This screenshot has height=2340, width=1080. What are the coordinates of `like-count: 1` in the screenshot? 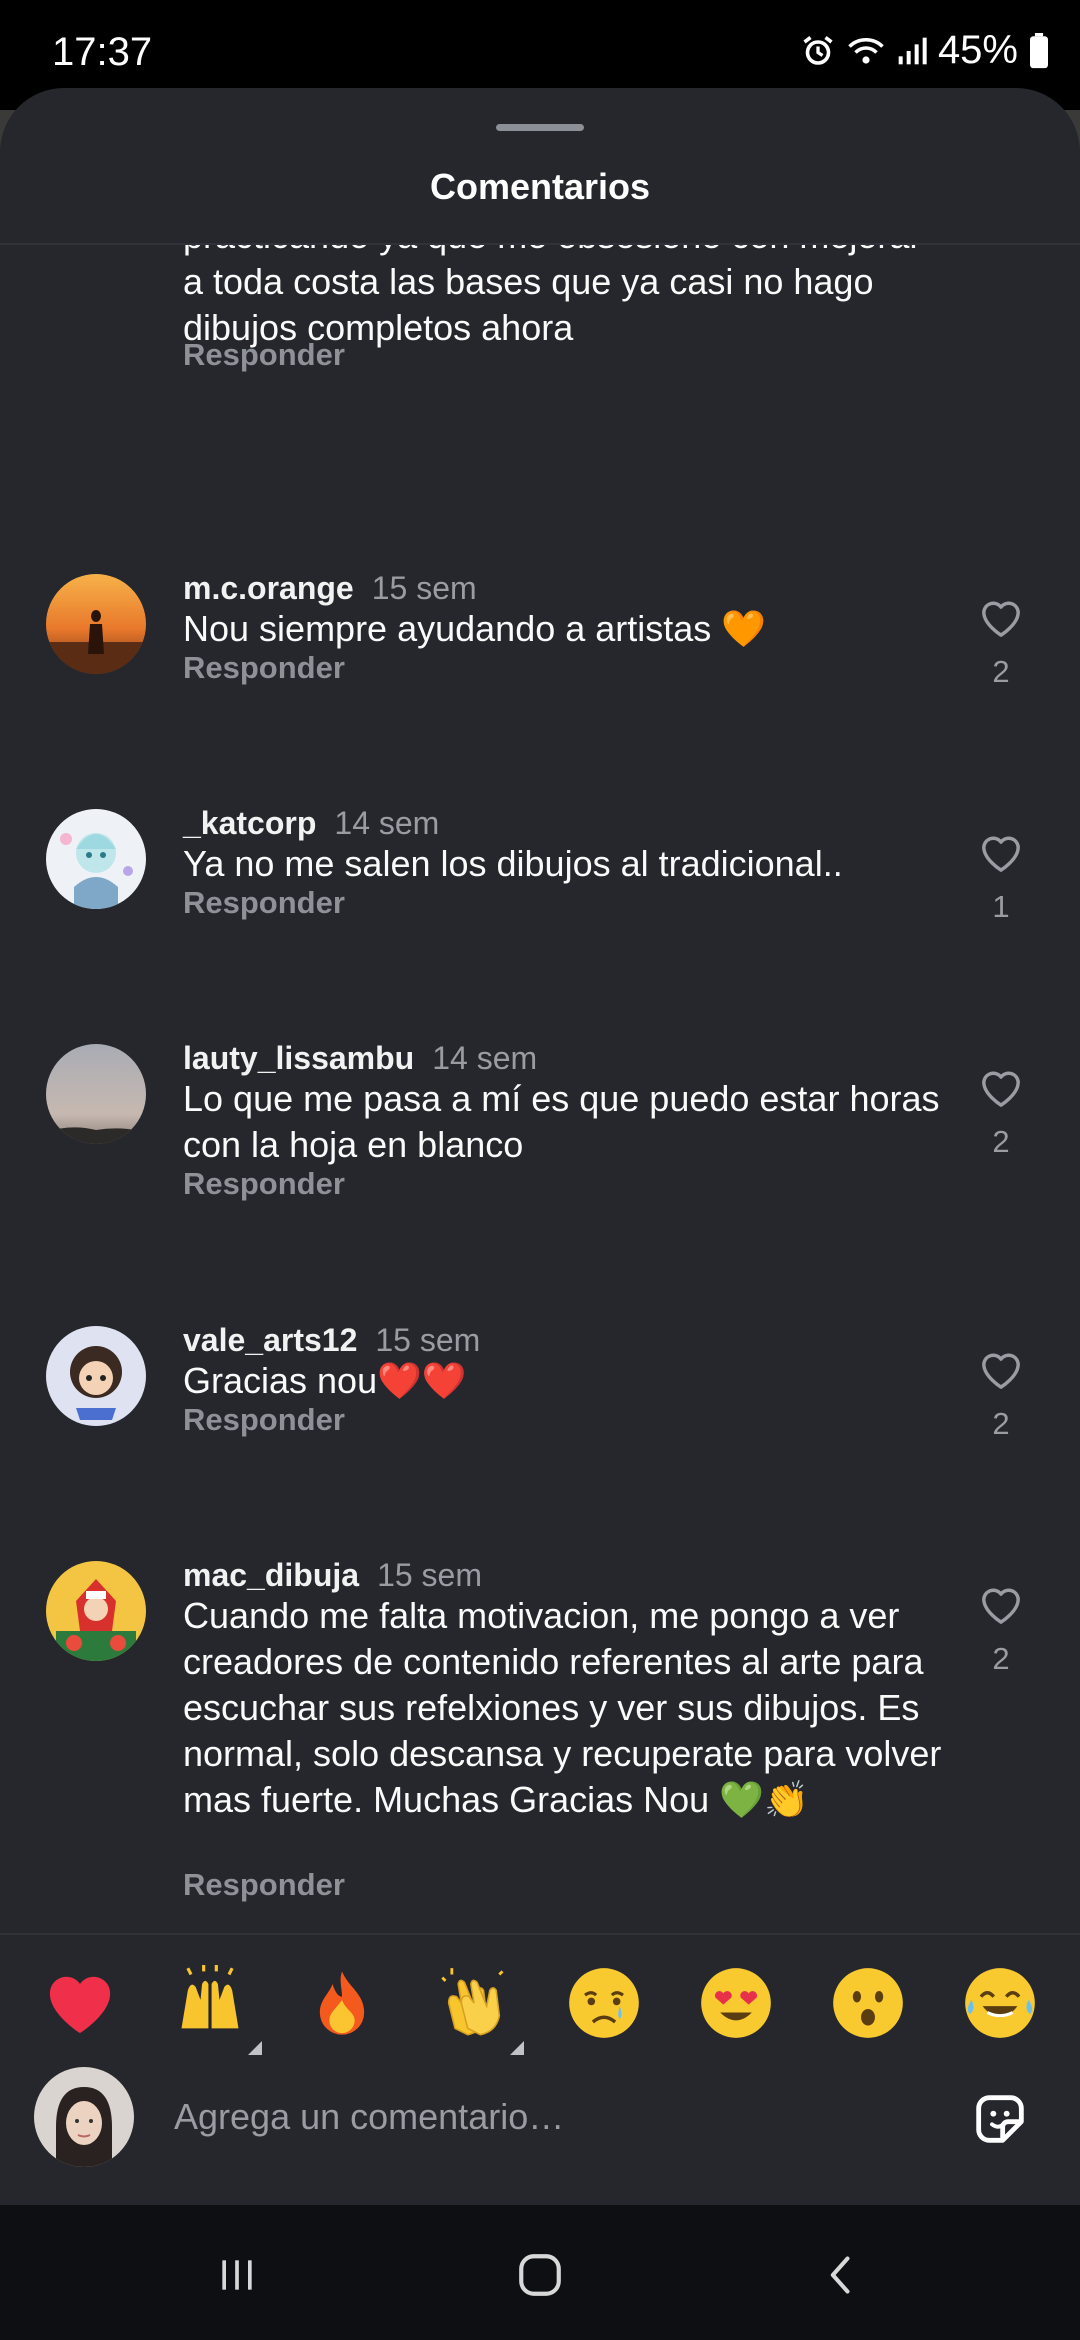 It's located at (1001, 906).